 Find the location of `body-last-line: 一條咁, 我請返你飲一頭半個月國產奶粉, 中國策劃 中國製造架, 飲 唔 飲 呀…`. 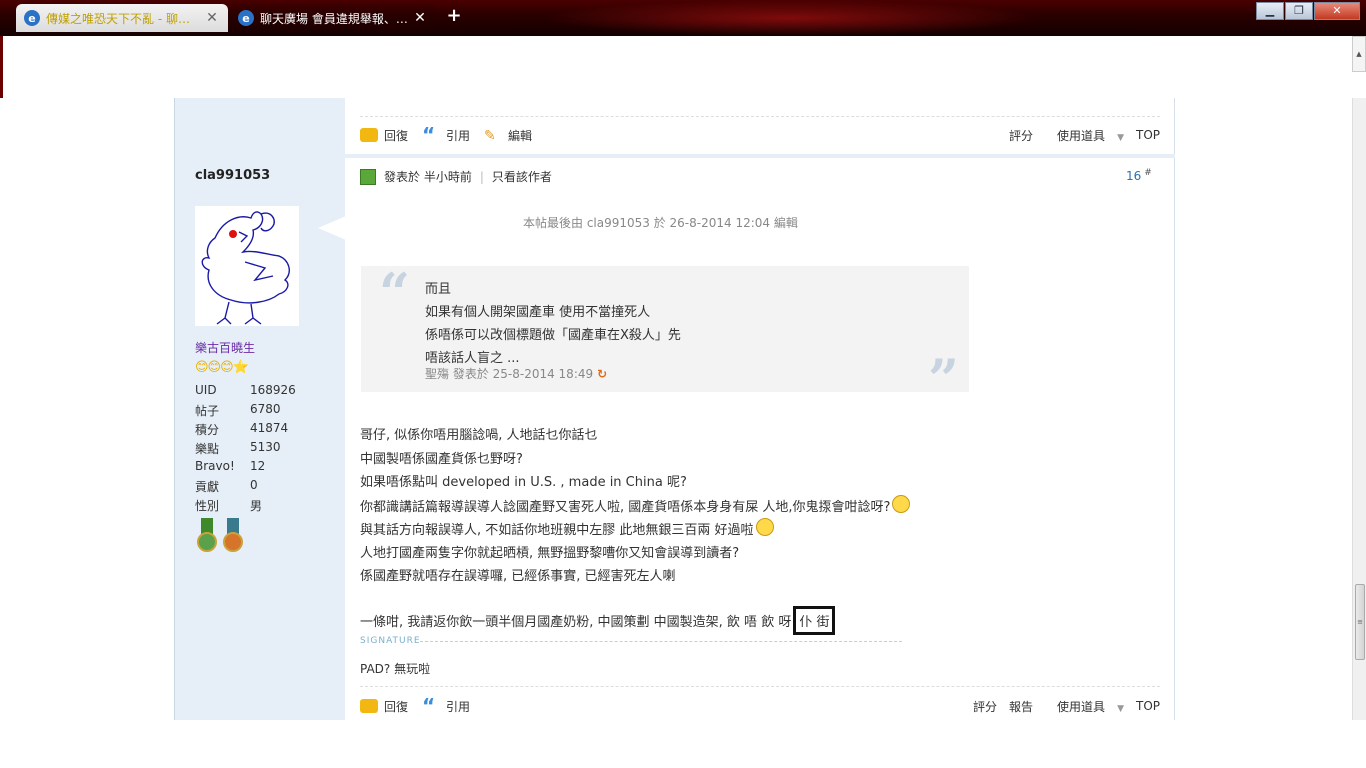

body-last-line: 一條咁, 我請返你飲一頭半個月國產奶粉, 中國策劃 中國製造架, 飲 唔 飲 呀… is located at coordinates (598, 620).